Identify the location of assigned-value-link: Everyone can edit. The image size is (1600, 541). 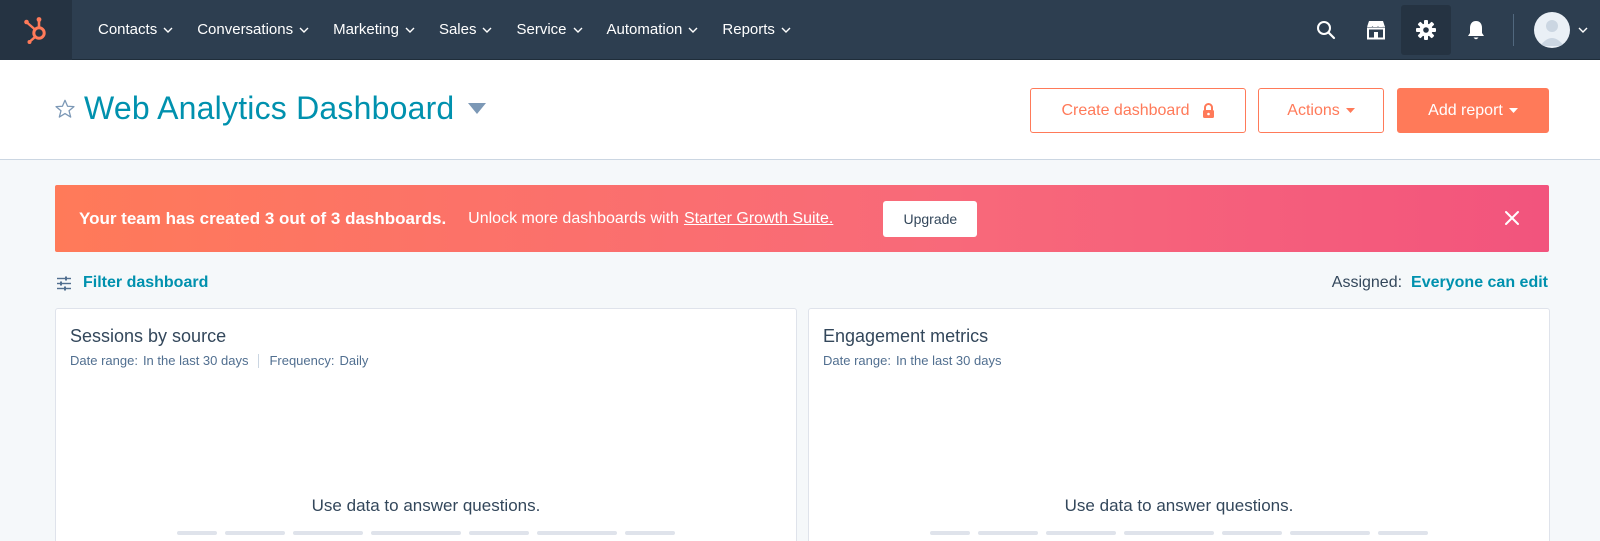
(1479, 283).